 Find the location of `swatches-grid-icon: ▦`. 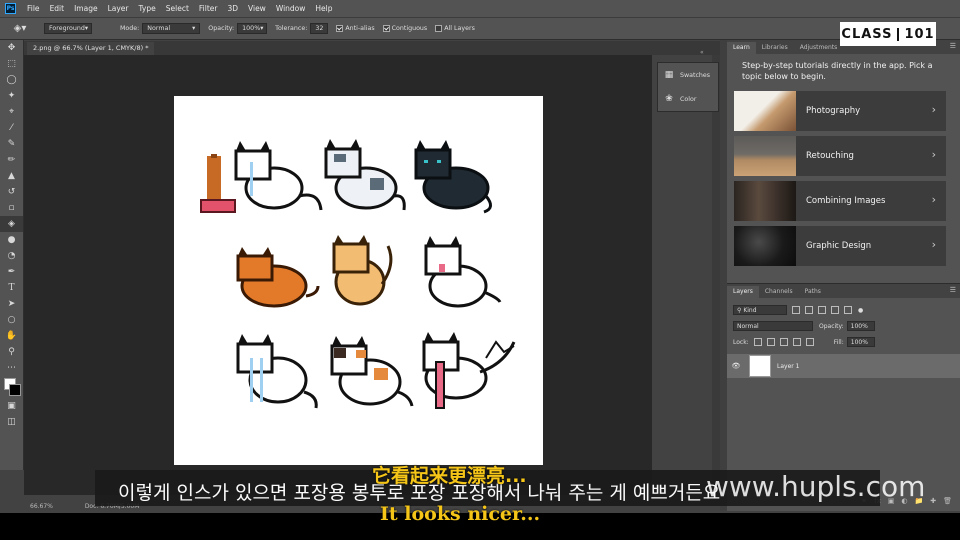

swatches-grid-icon: ▦ is located at coordinates (669, 75).